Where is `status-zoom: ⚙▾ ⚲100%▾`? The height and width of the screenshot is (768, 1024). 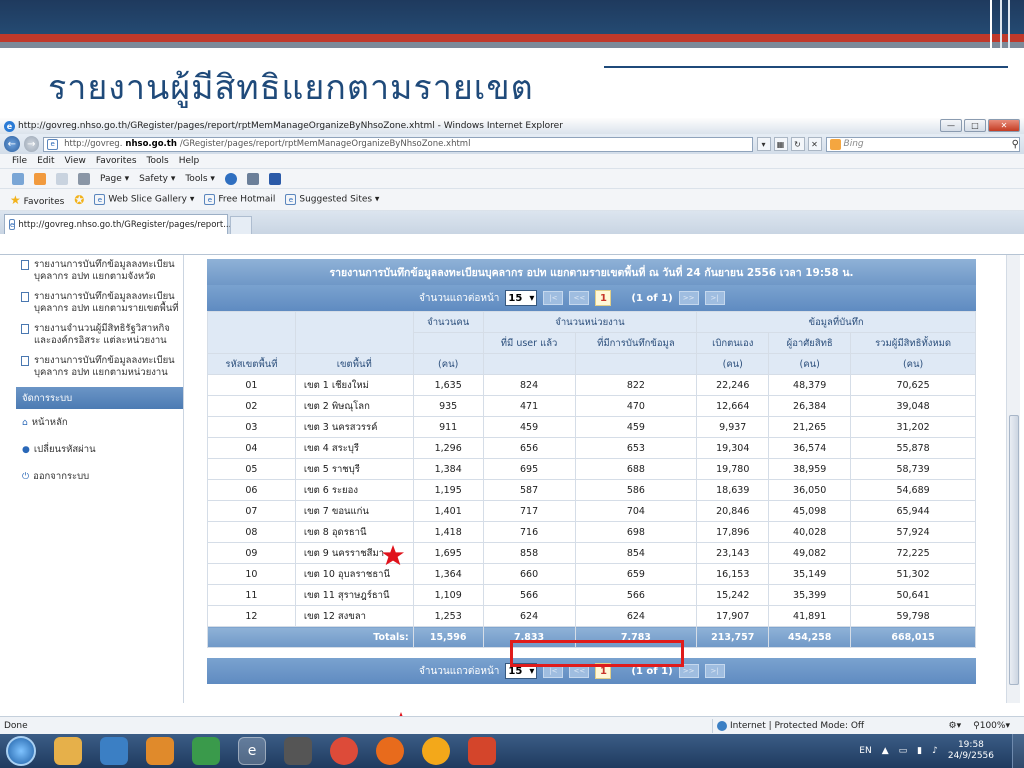 status-zoom: ⚙▾ ⚲100%▾ is located at coordinates (979, 726).